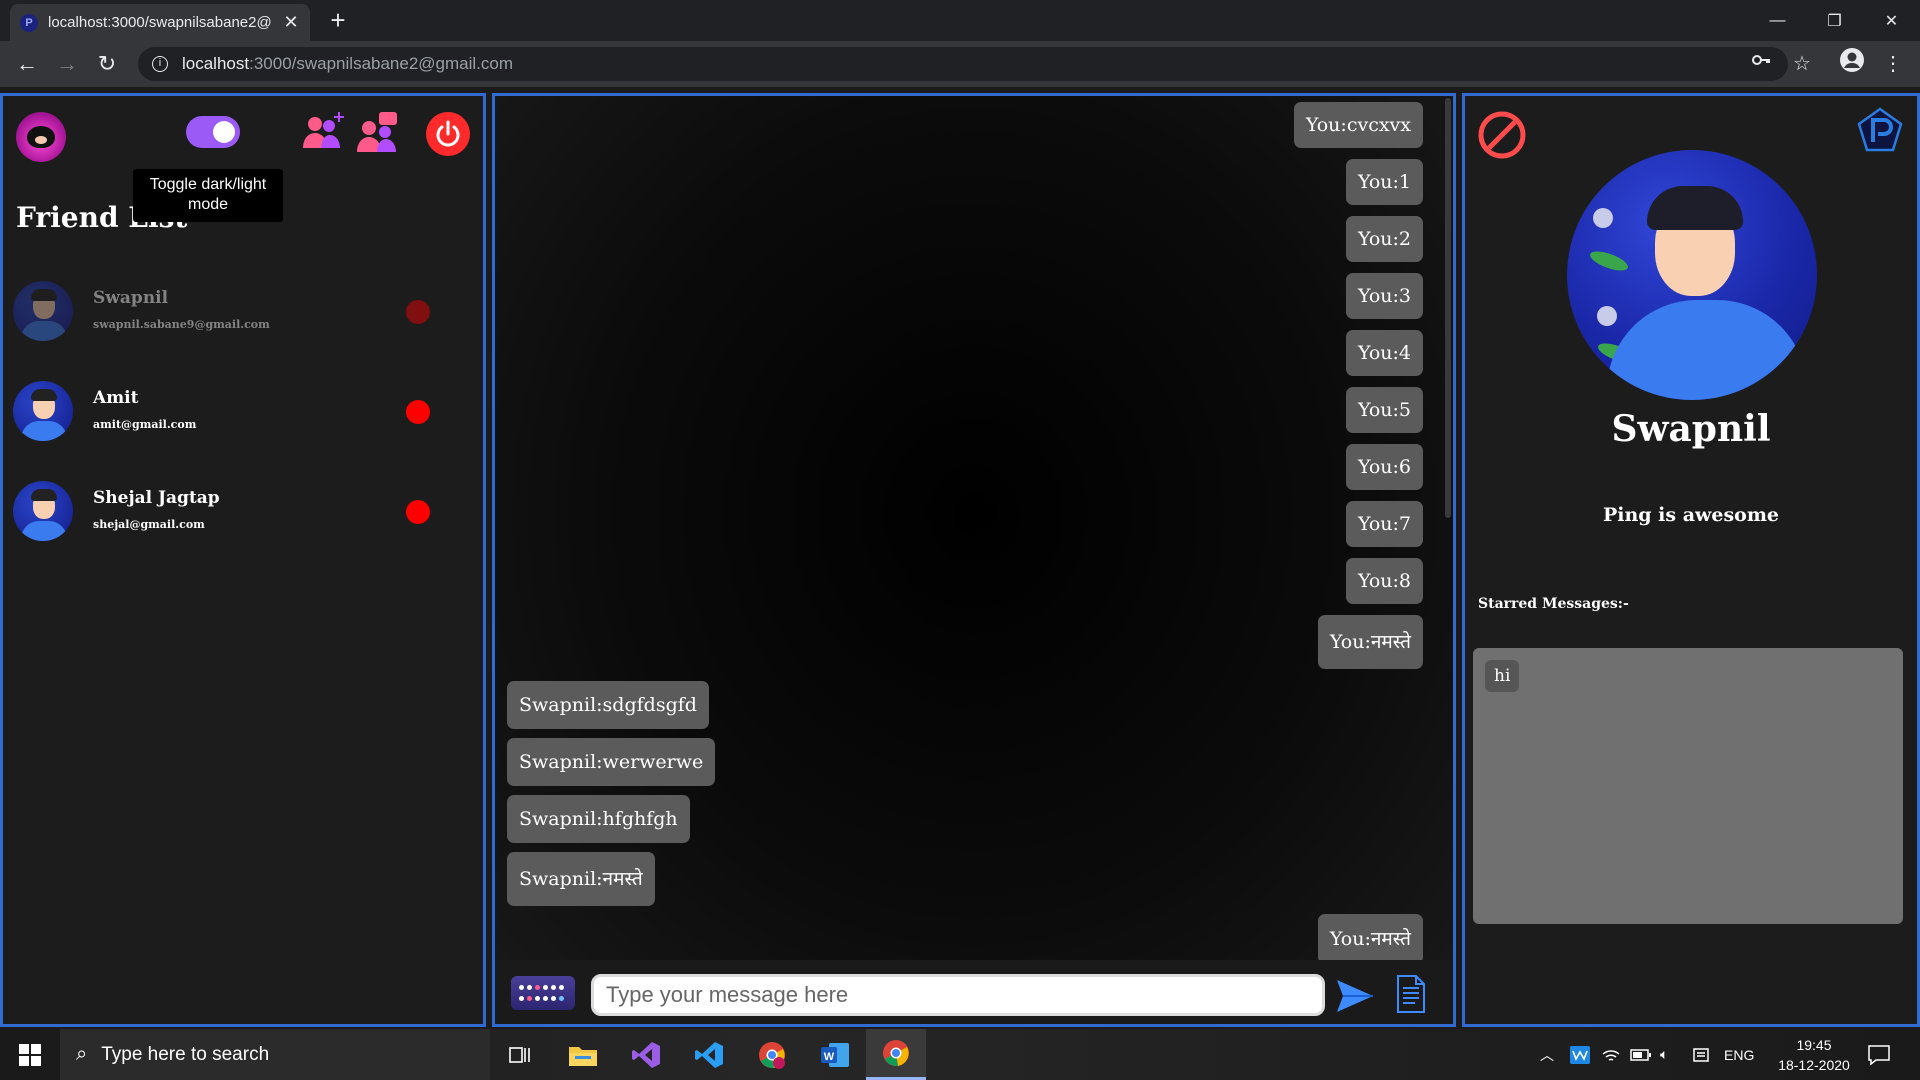  I want to click on profile-avatar-icon, so click(1852, 65).